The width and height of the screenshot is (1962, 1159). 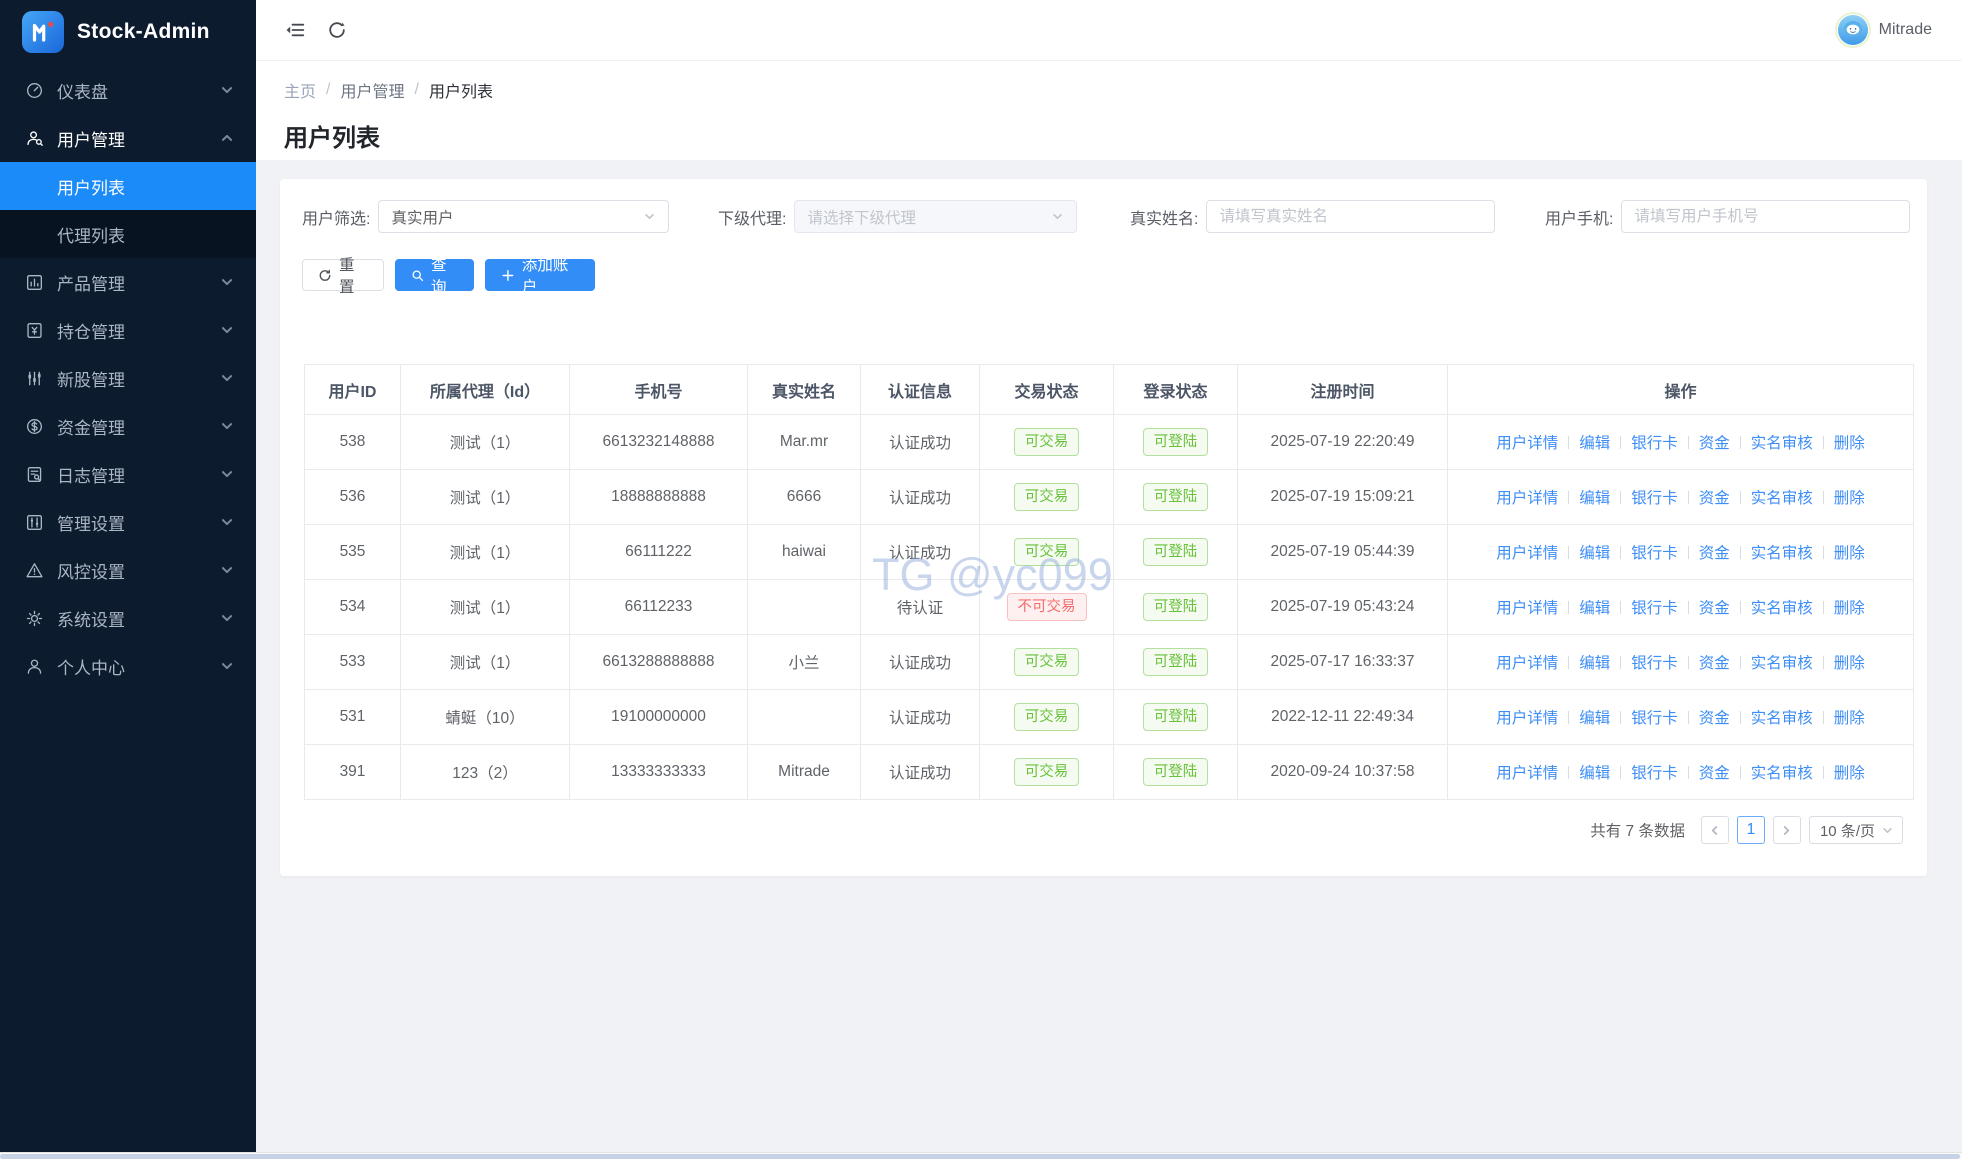 What do you see at coordinates (540, 276) in the screenshot?
I see `add-account-button: 添加账户` at bounding box center [540, 276].